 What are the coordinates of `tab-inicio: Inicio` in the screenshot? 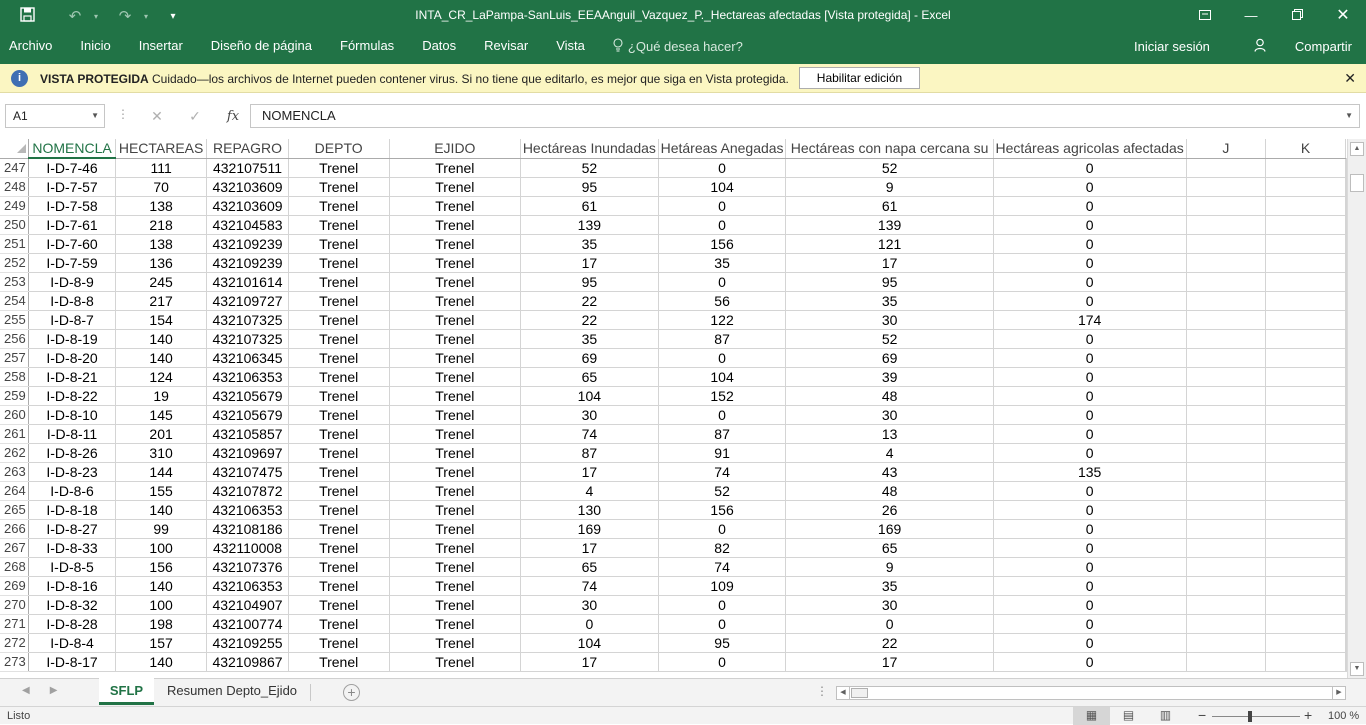 It's located at (95, 46).